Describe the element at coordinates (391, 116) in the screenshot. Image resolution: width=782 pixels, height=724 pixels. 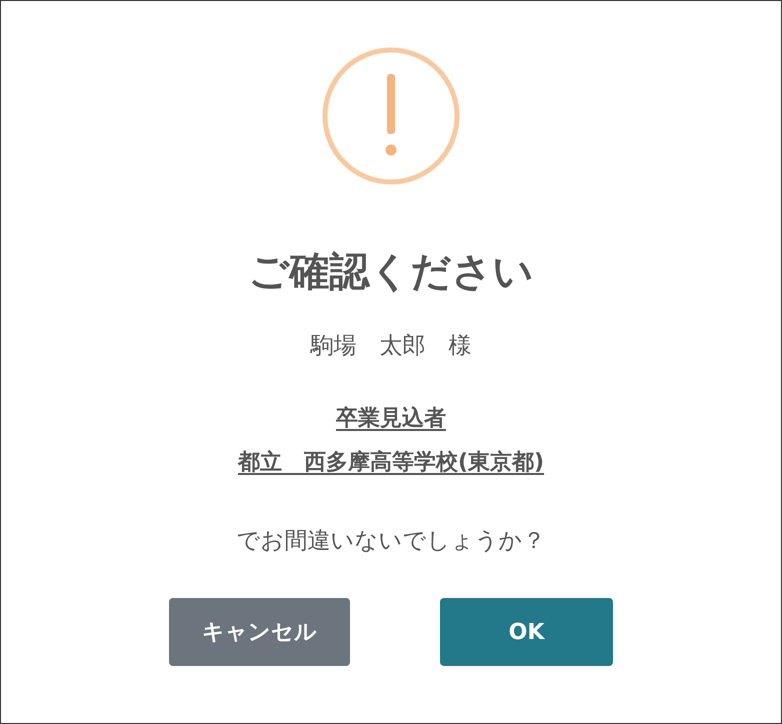
I see `warning-icon` at that location.